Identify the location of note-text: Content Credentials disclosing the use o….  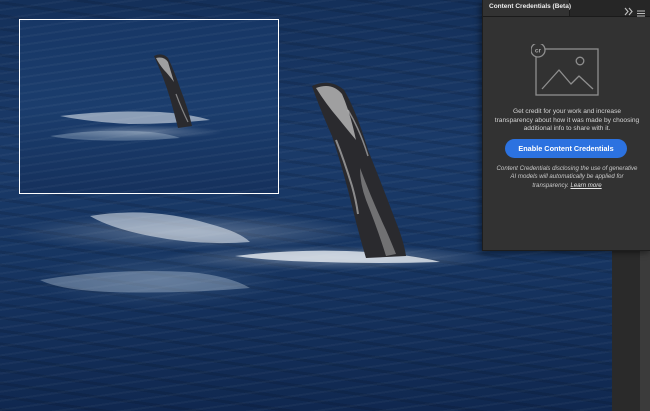
(567, 177).